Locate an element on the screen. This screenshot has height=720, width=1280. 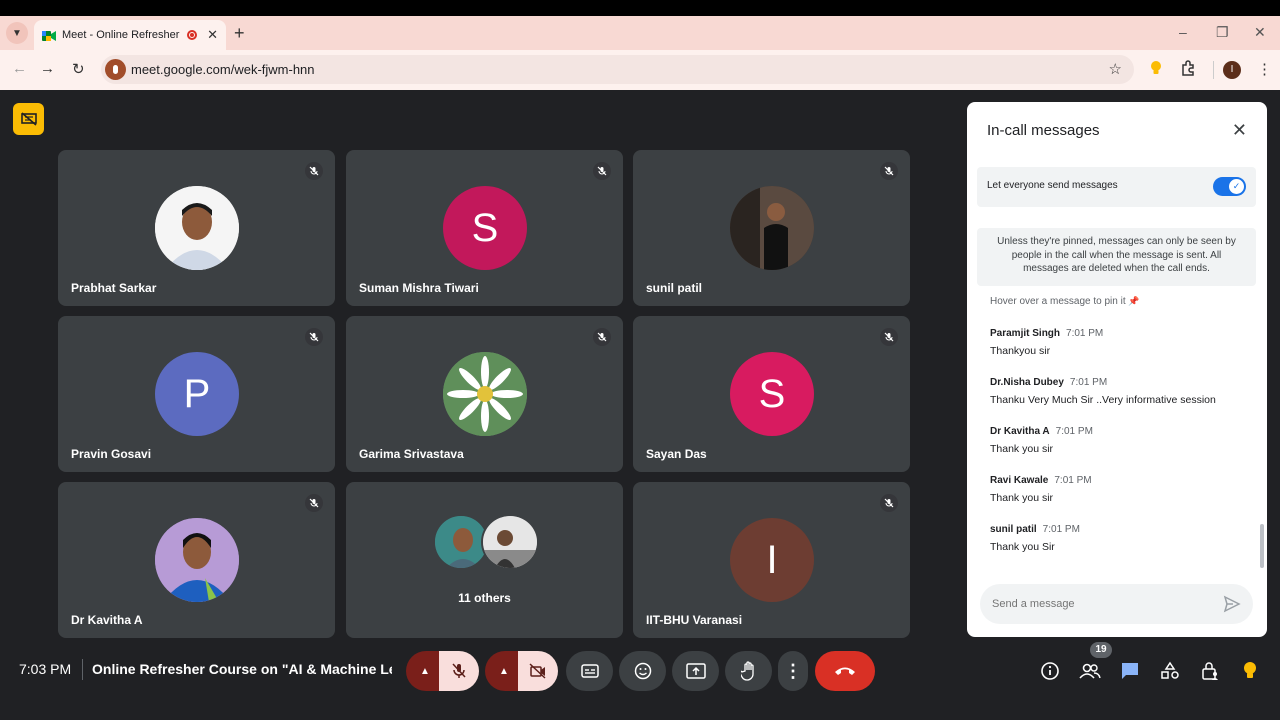
participant-tile: Dr Kavitha A is located at coordinates (196, 560).